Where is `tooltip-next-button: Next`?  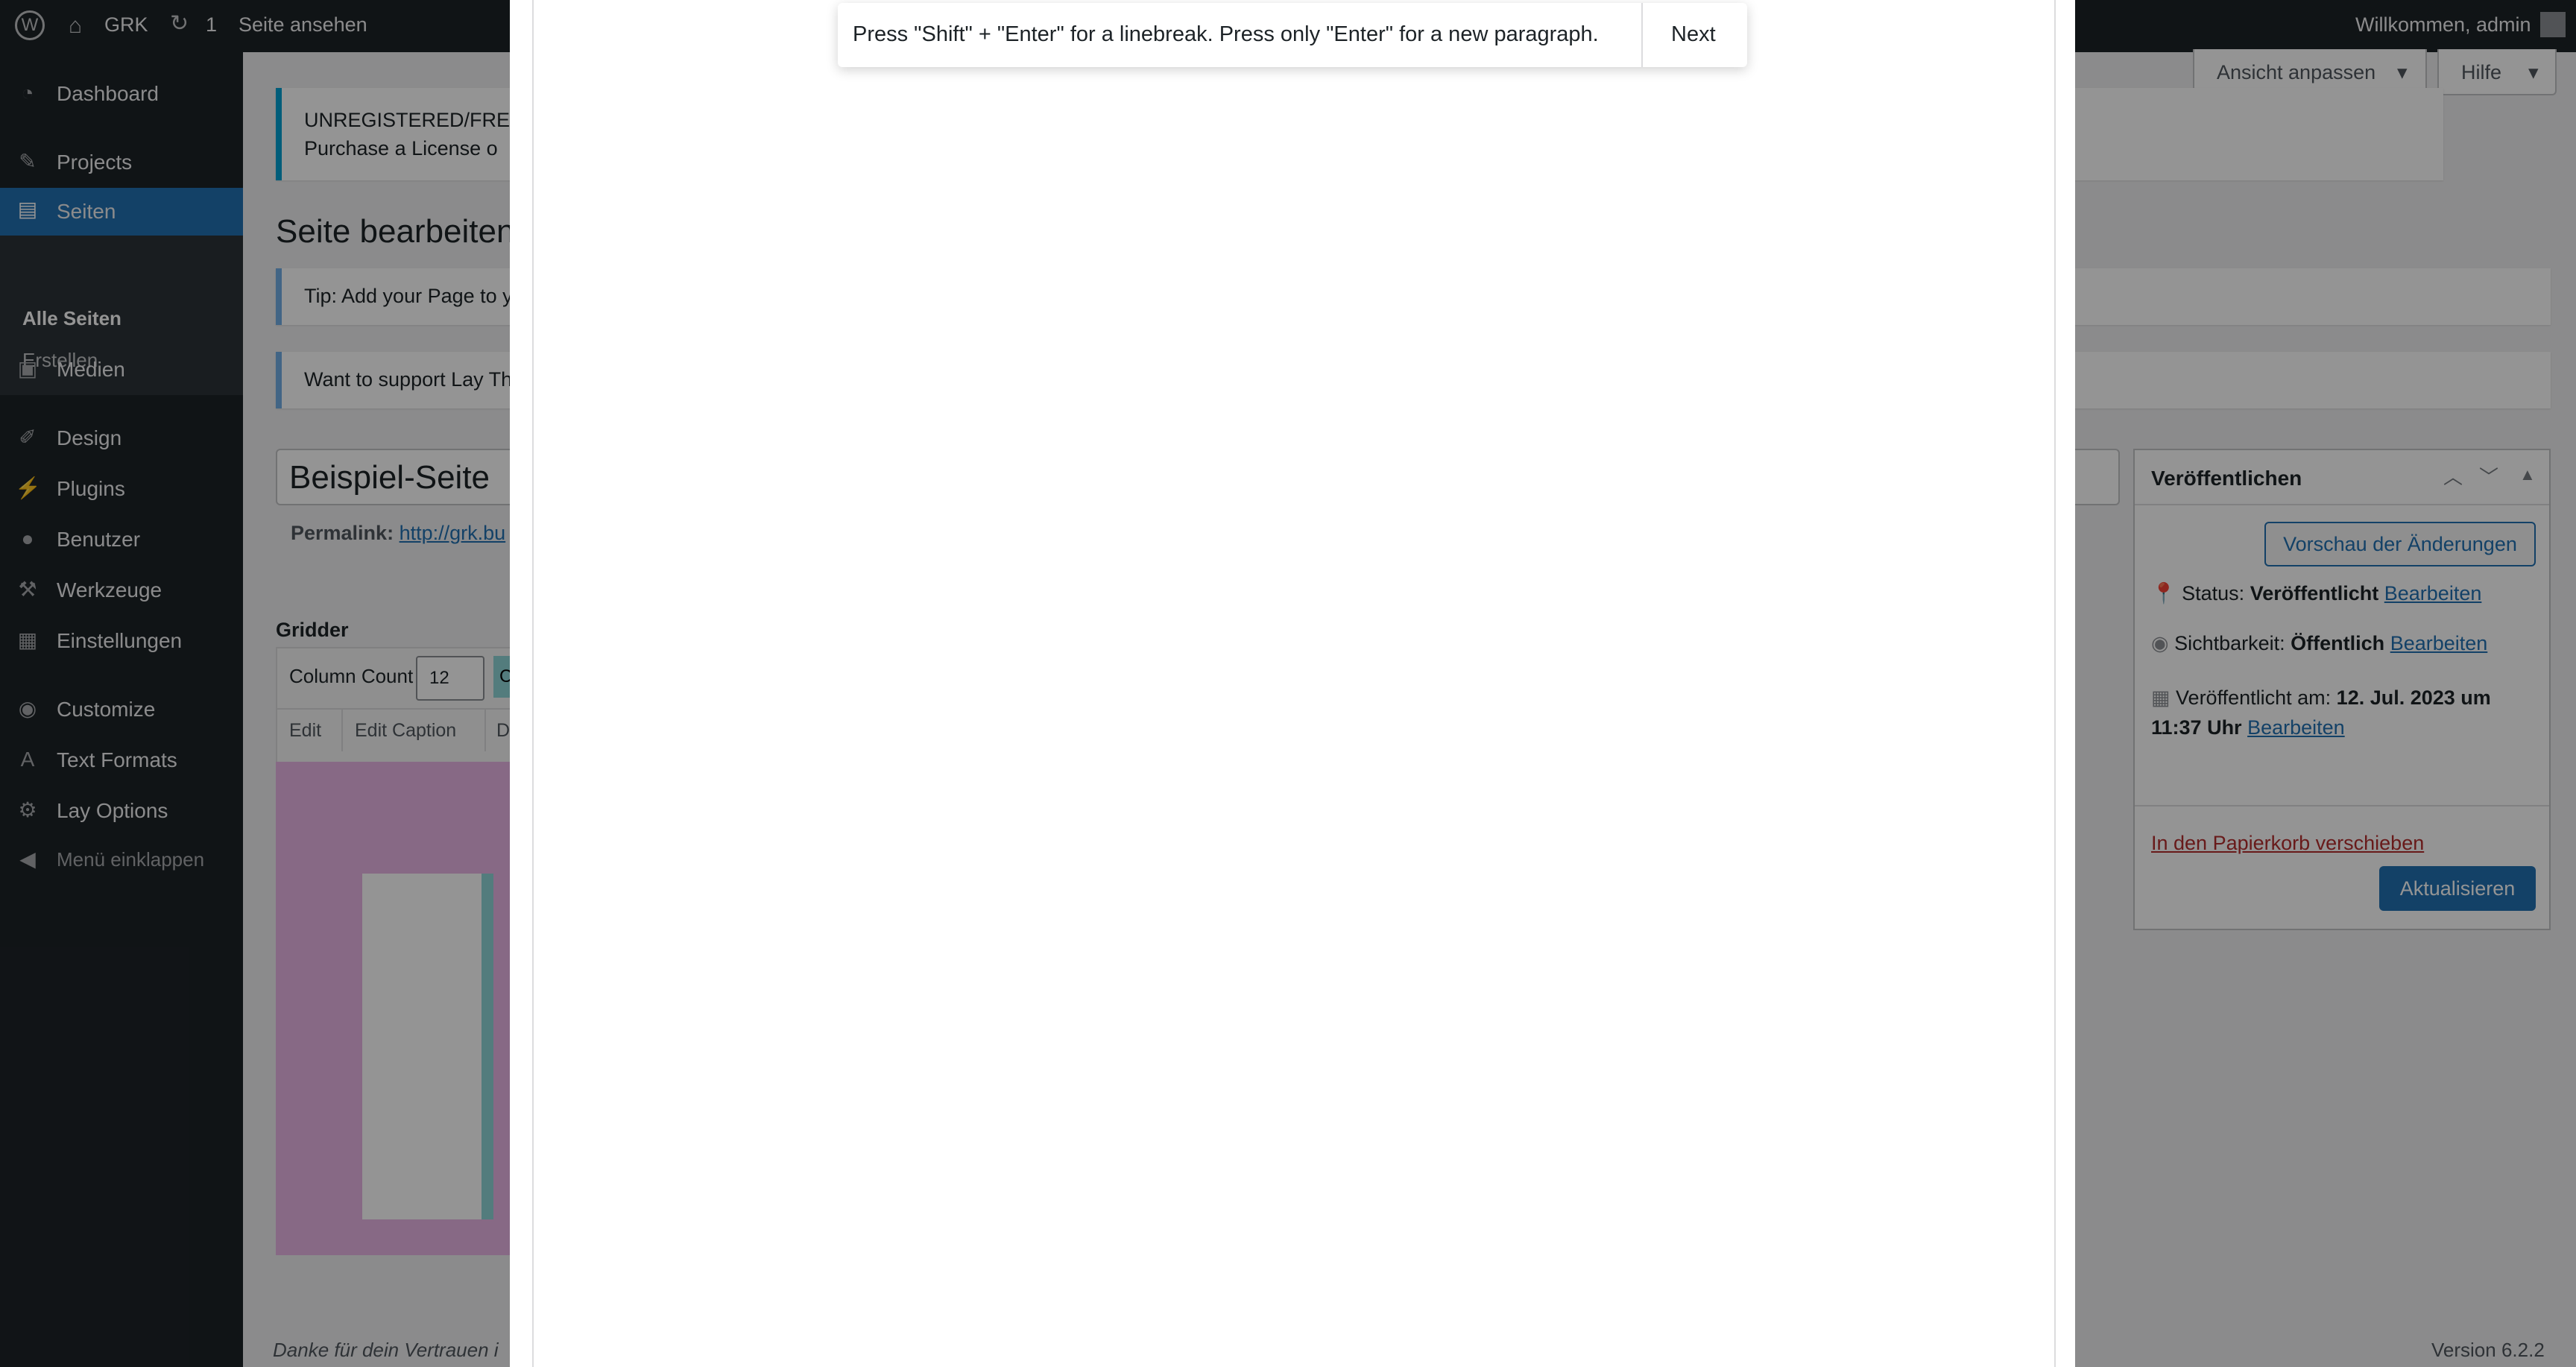 tooltip-next-button: Next is located at coordinates (1694, 34).